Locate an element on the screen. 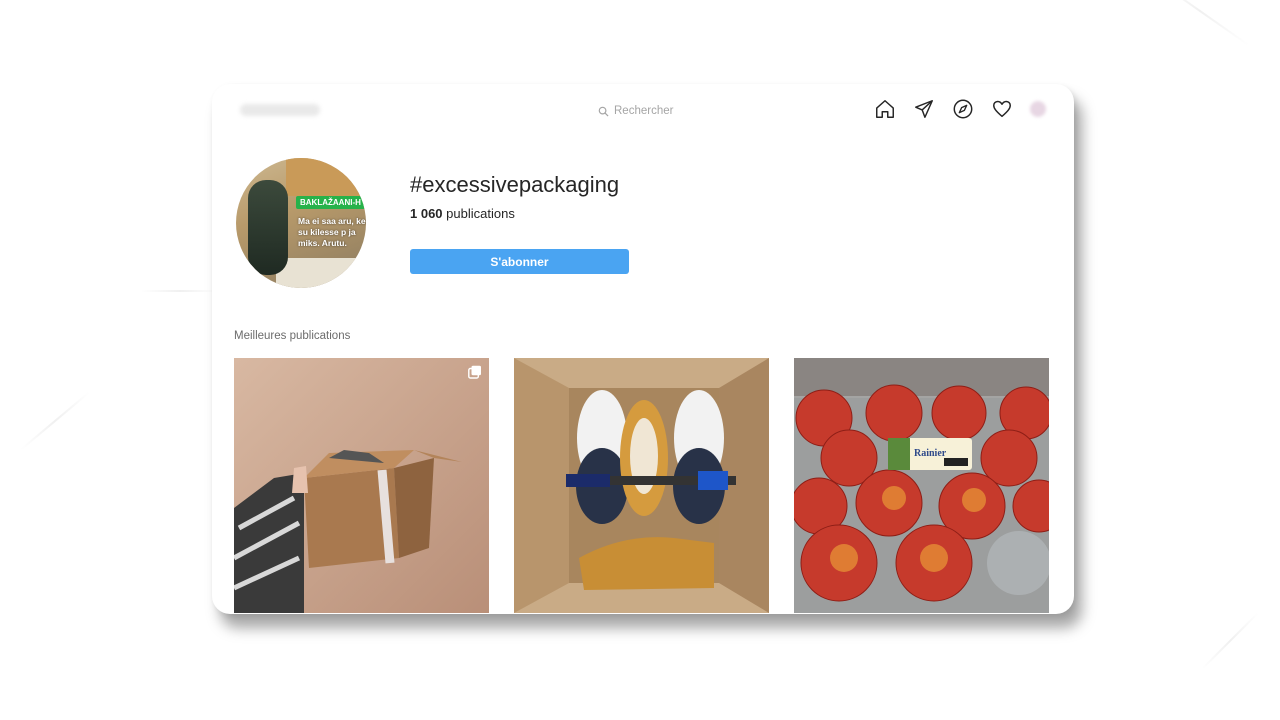  follow-button: S'abonner is located at coordinates (519, 261).